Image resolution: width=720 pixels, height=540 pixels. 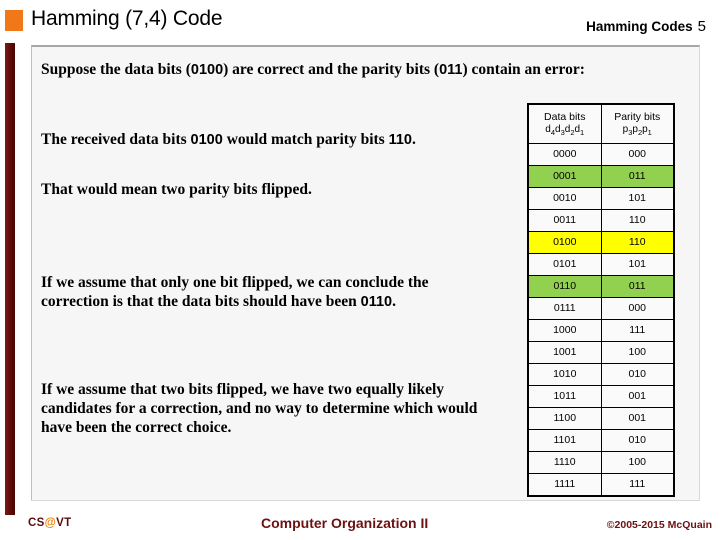 I want to click on table-row: 1010 010, so click(x=601, y=374).